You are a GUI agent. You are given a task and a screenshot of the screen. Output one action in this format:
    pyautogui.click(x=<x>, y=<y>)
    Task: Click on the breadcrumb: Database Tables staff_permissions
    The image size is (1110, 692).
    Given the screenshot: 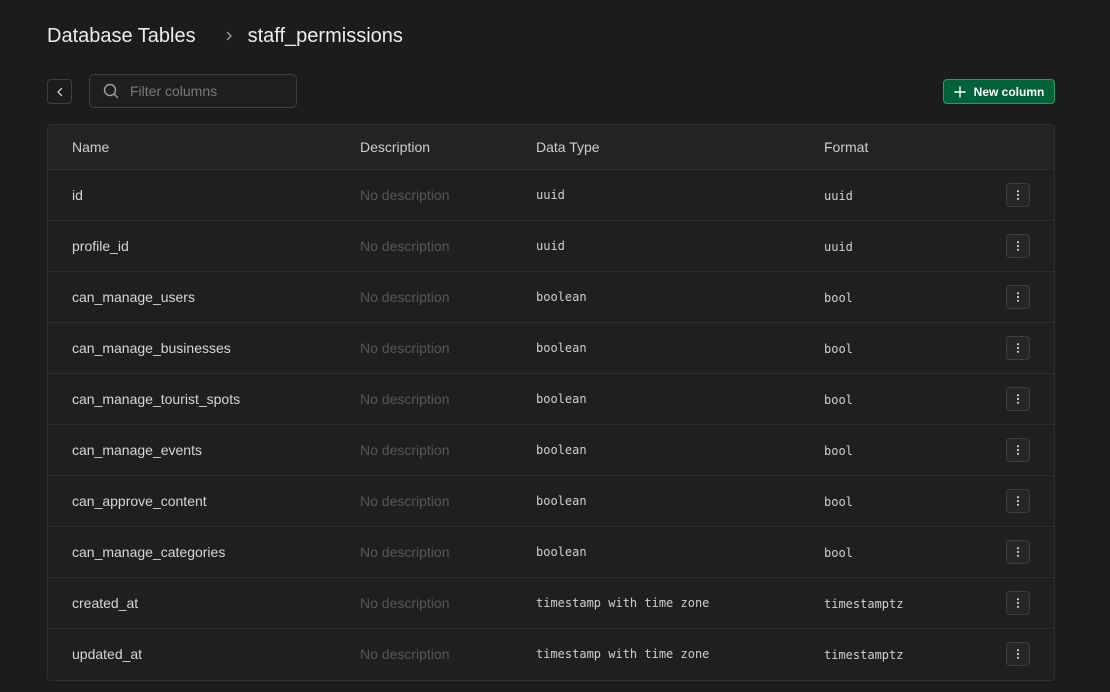 What is the action you would take?
    pyautogui.click(x=225, y=36)
    